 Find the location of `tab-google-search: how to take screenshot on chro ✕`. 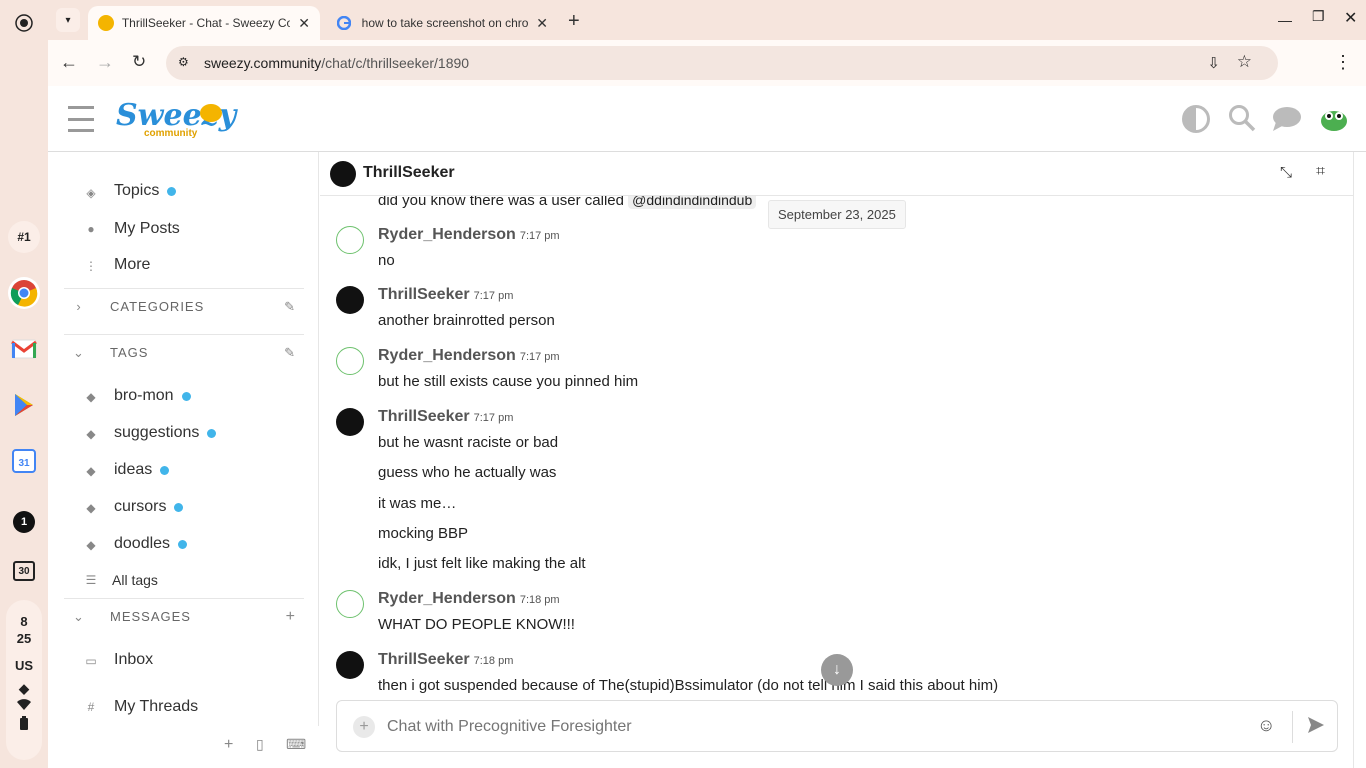

tab-google-search: how to take screenshot on chro ✕ is located at coordinates (442, 23).